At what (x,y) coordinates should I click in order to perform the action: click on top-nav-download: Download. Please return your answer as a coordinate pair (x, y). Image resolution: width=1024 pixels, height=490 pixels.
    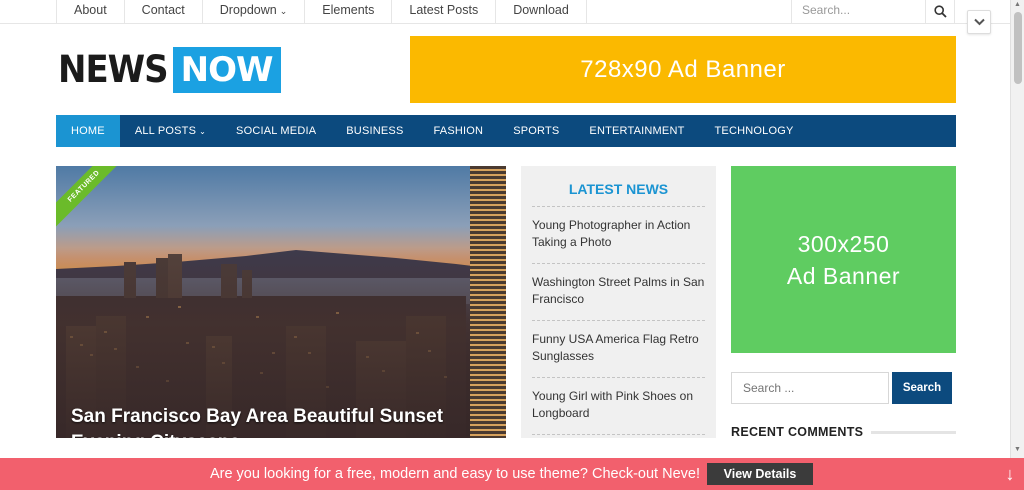
    Looking at the image, I should click on (541, 11).